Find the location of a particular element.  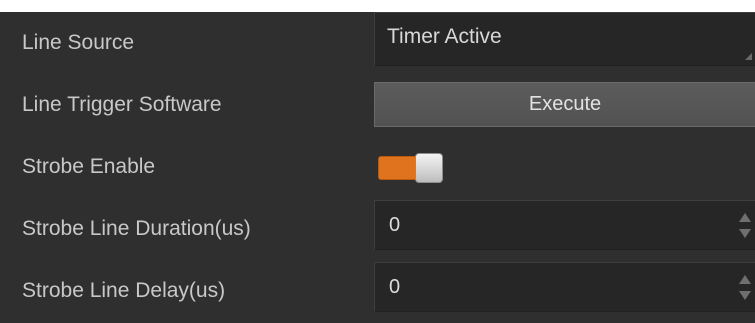

strobe-line-delay-value: 0 is located at coordinates (395, 287).